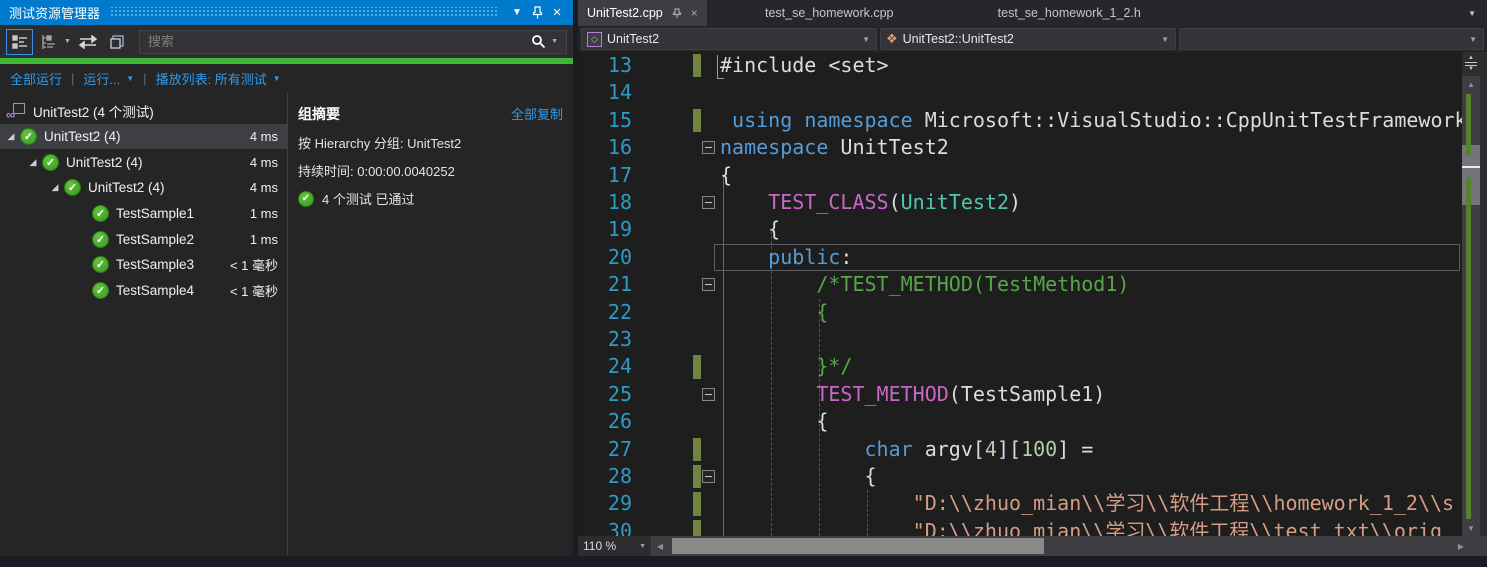 The height and width of the screenshot is (567, 1487). What do you see at coordinates (1020, 65) in the screenshot?
I see `code-line: 13 #include <set>` at bounding box center [1020, 65].